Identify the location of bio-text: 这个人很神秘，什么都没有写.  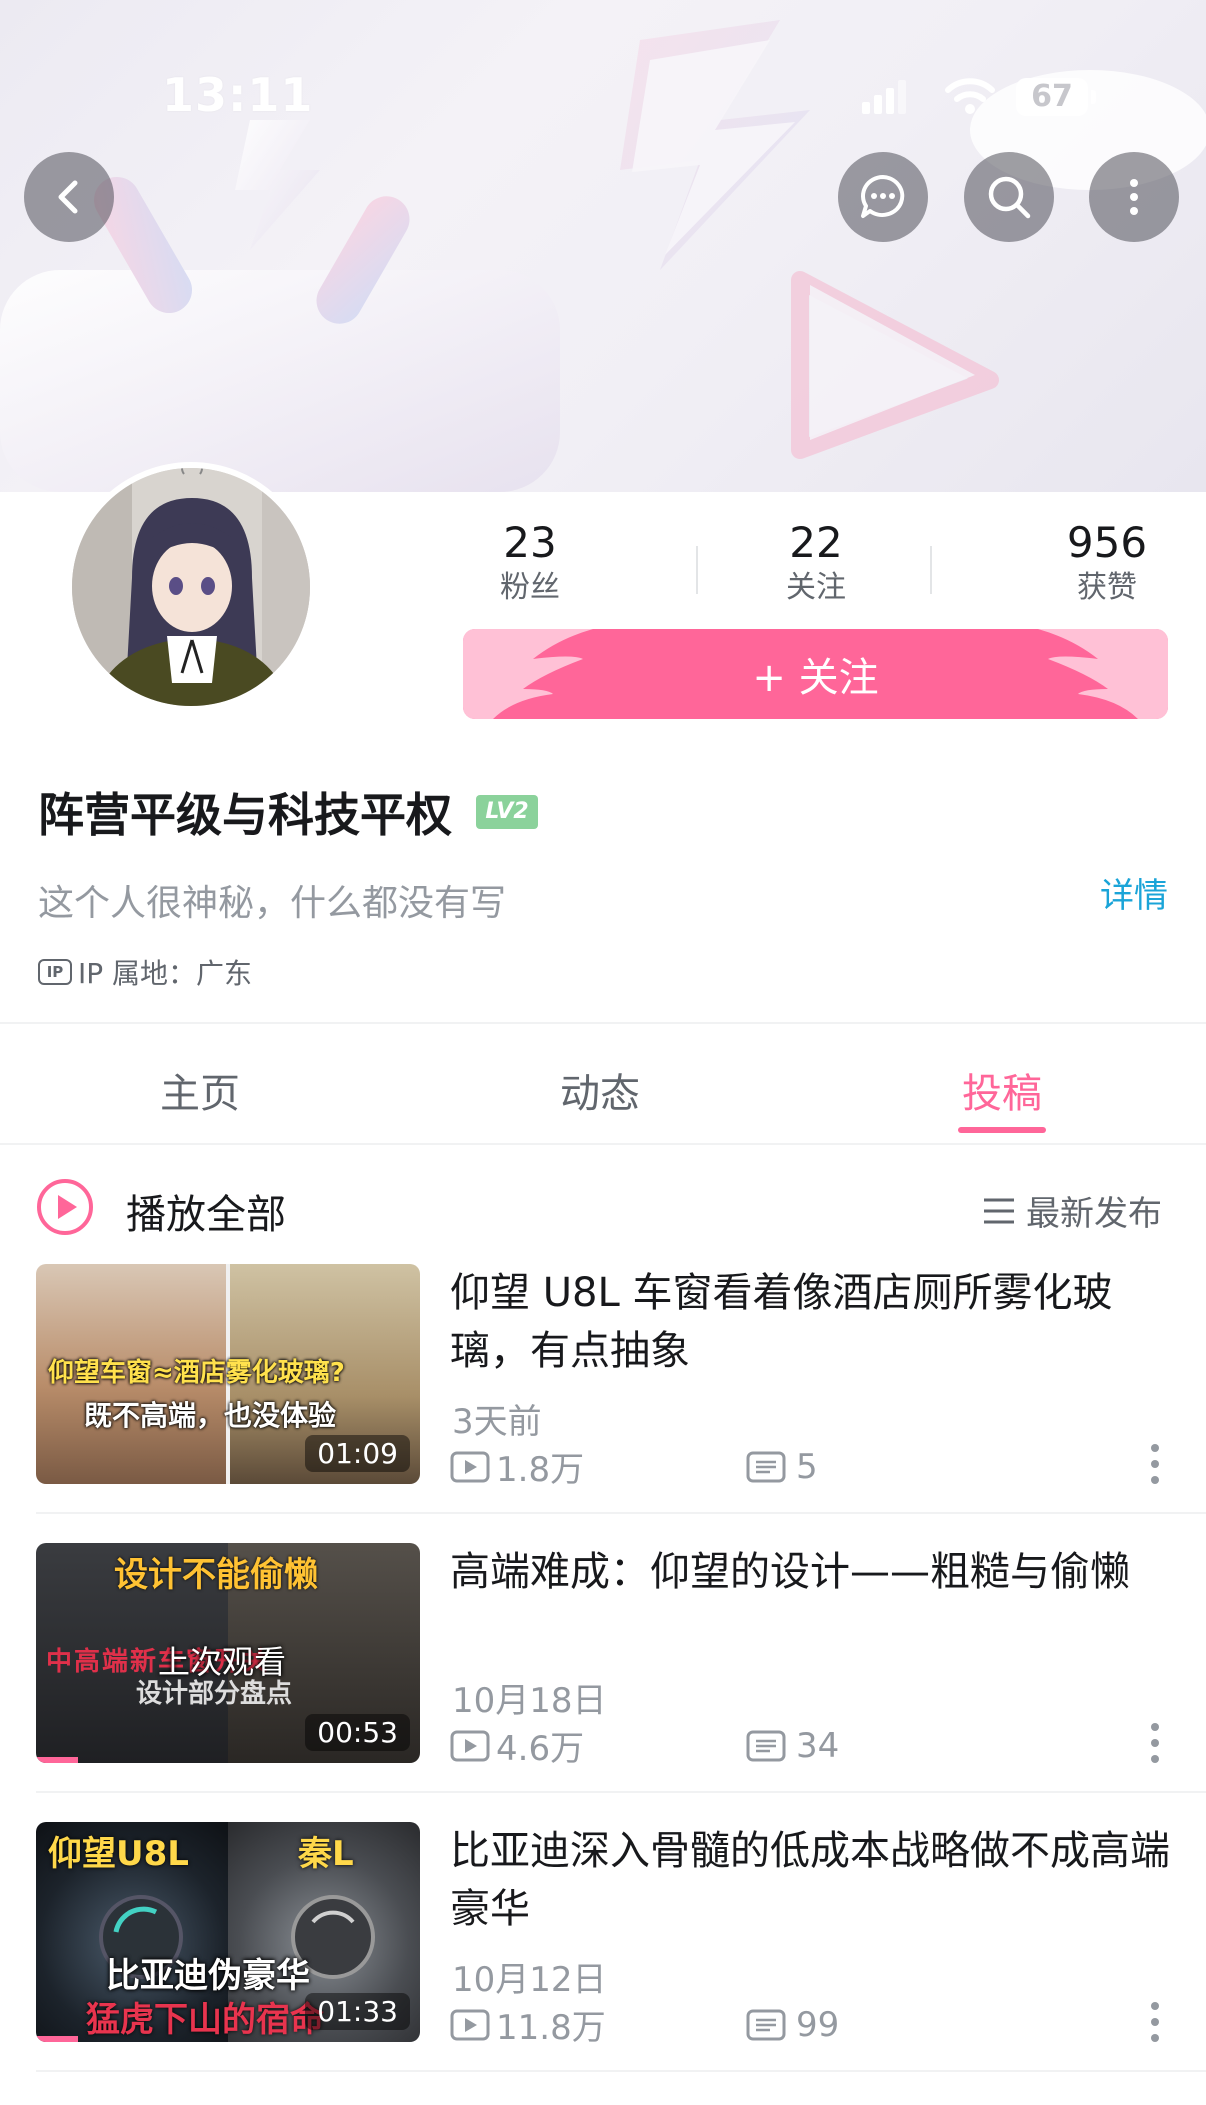
(272, 903).